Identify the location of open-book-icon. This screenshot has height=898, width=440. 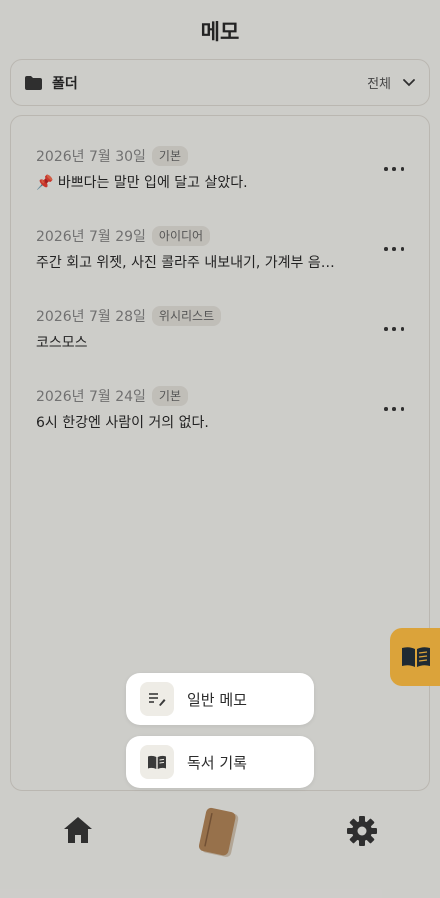
(416, 657).